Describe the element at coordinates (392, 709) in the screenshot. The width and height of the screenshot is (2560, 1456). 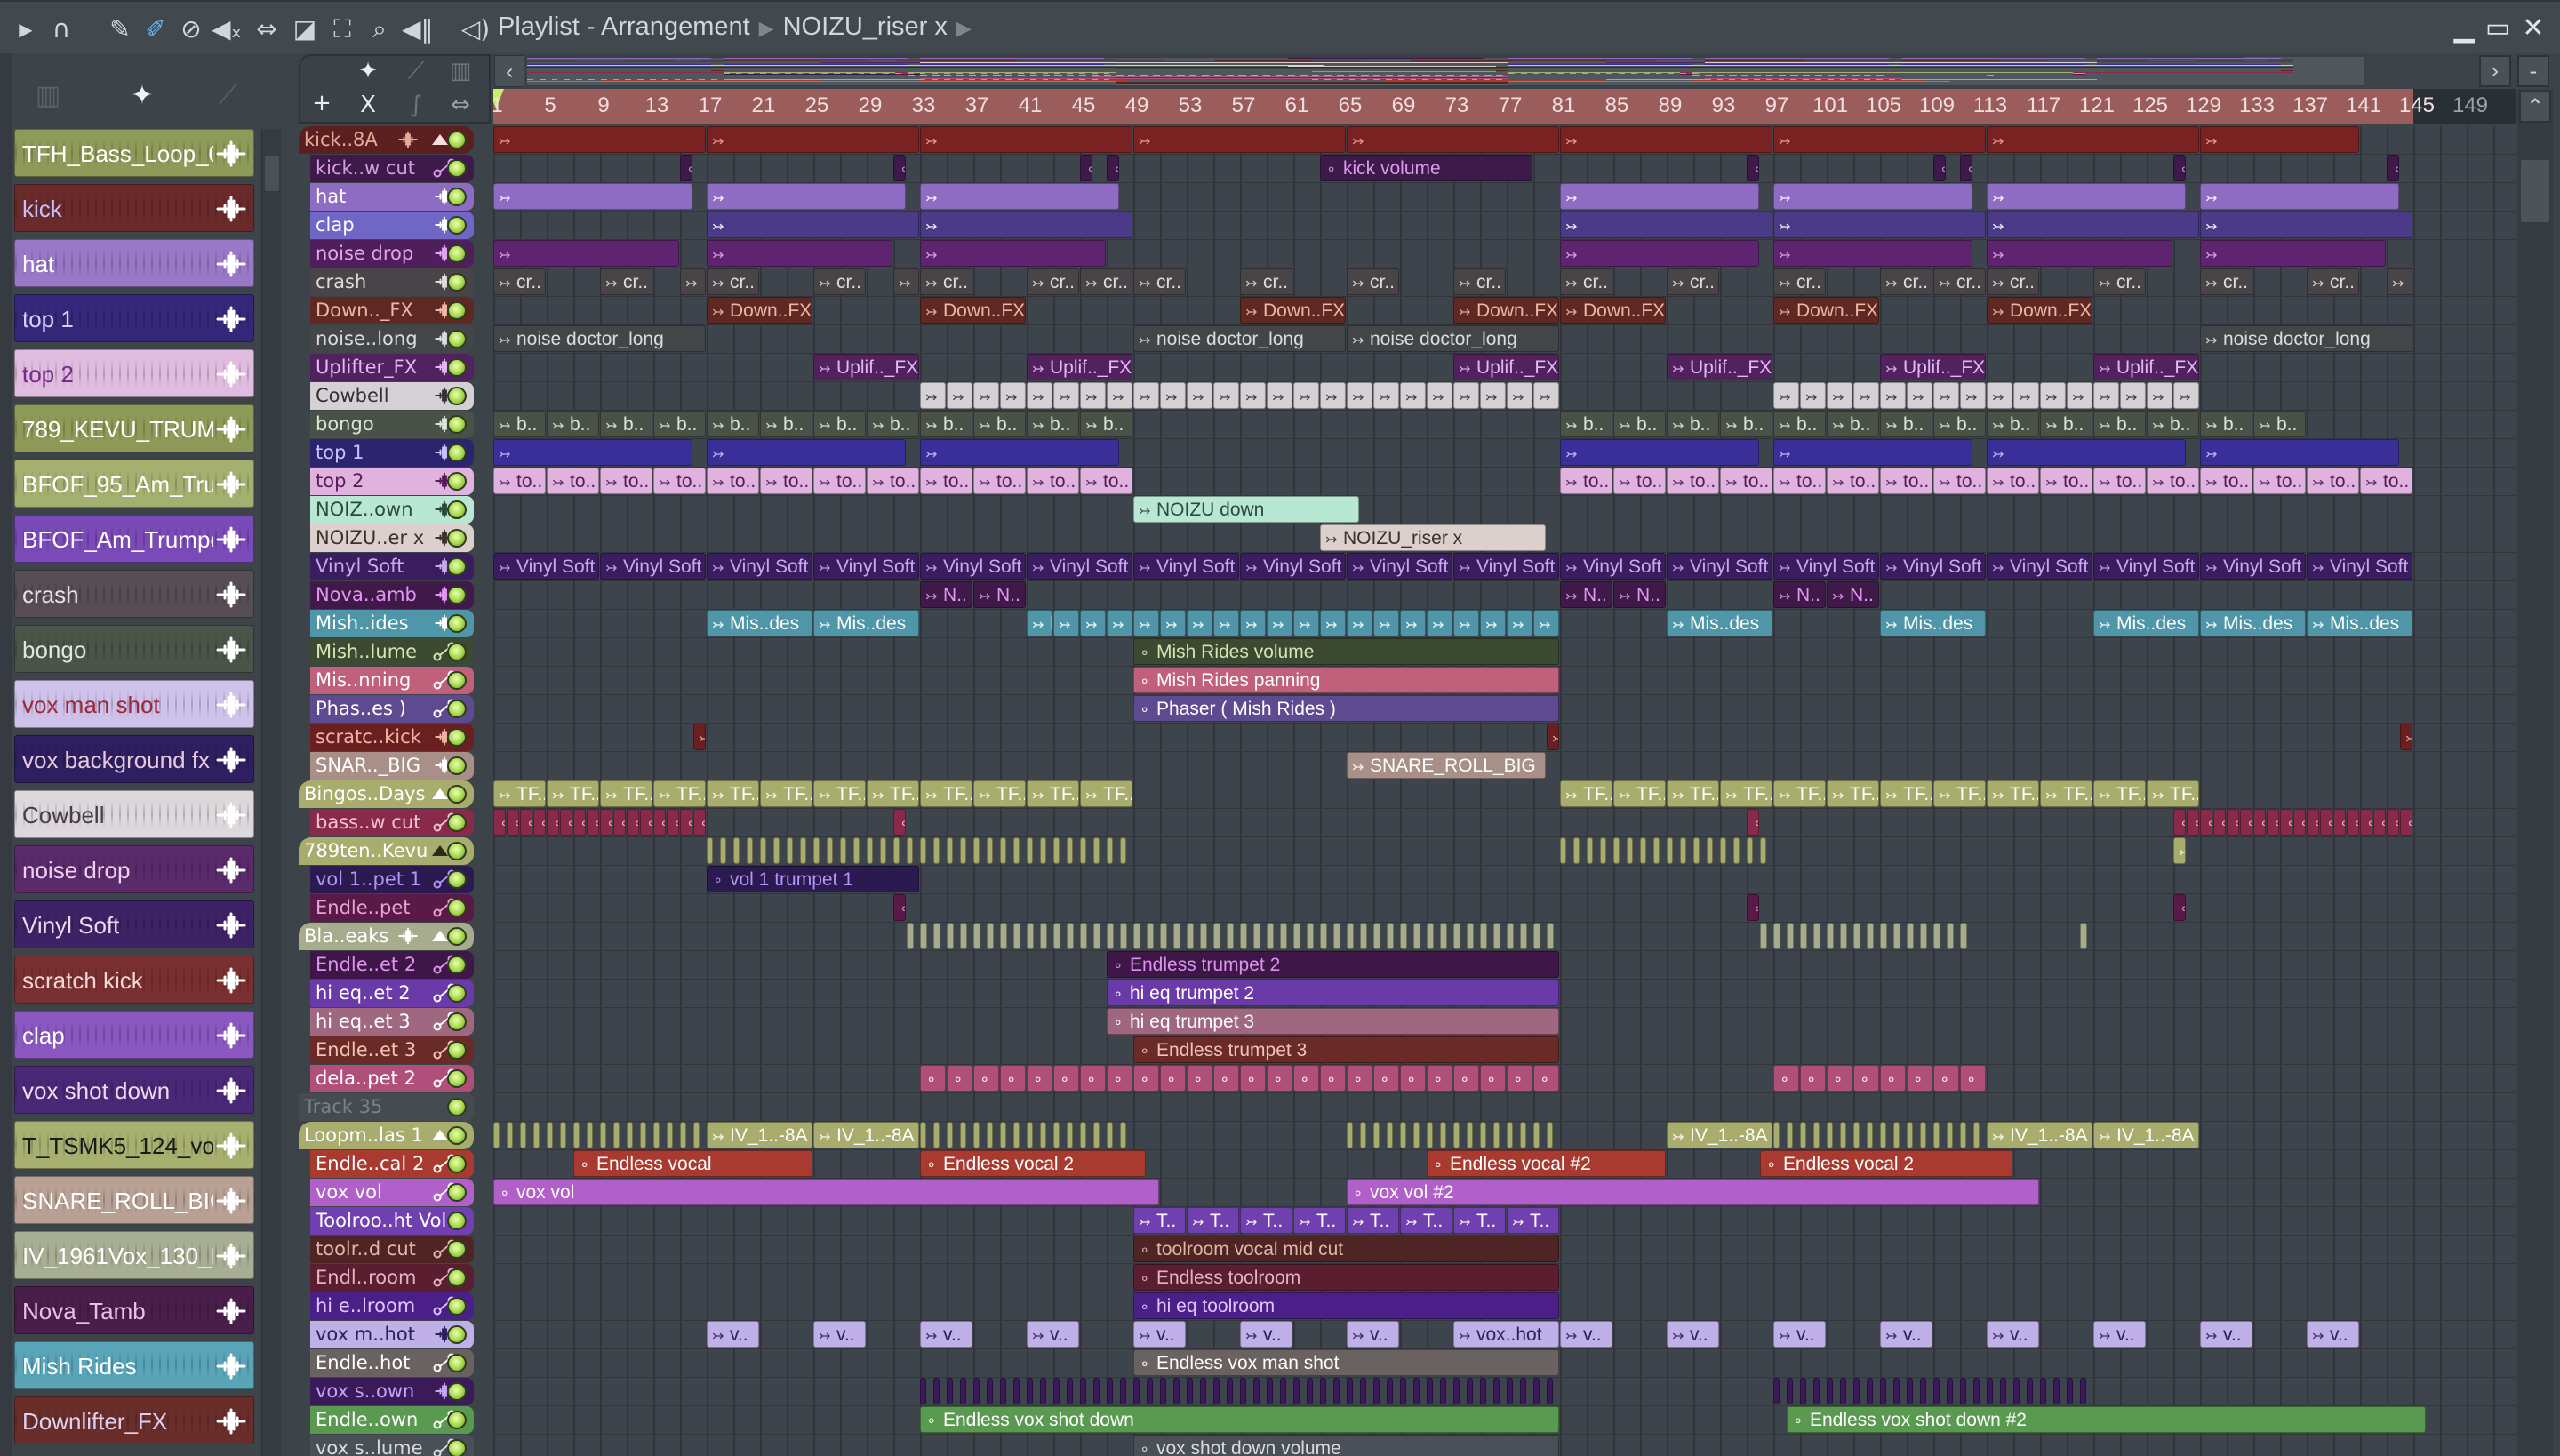
I see `track-header: Phas..es )` at that location.